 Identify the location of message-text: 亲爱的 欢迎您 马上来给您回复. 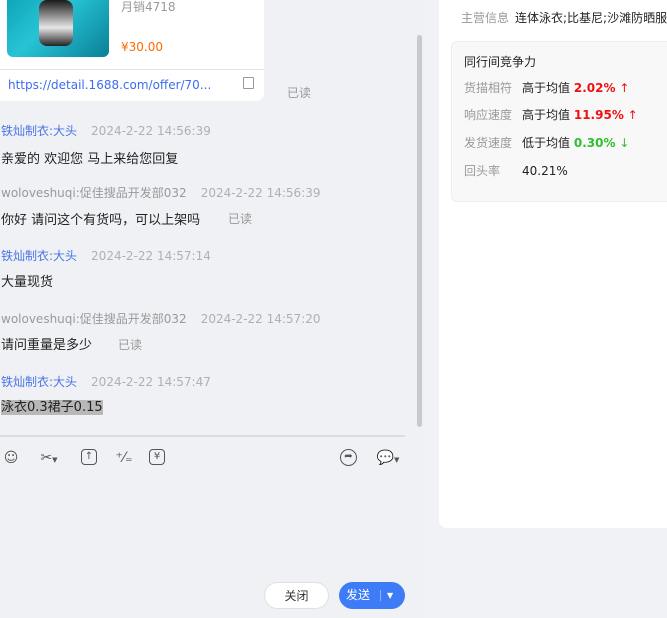
(90, 159).